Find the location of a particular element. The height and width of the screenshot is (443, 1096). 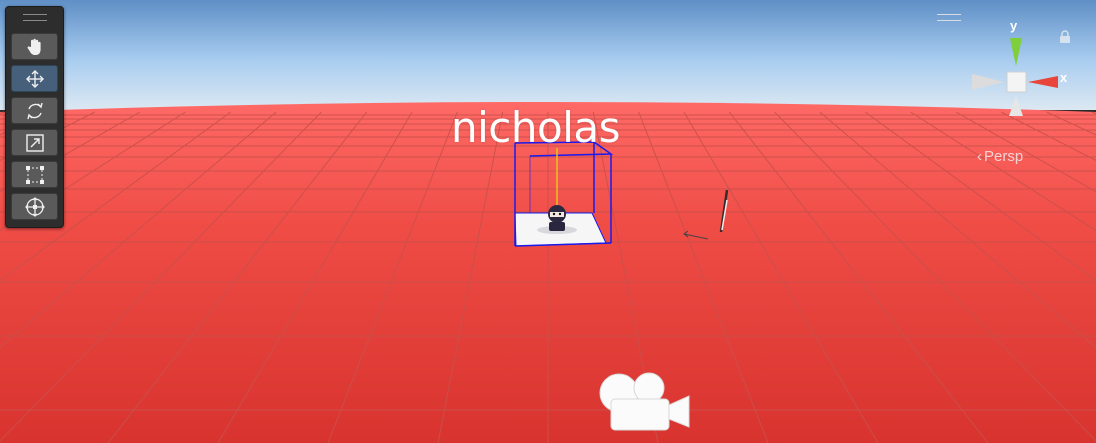

move-tool-button is located at coordinates (34, 78).